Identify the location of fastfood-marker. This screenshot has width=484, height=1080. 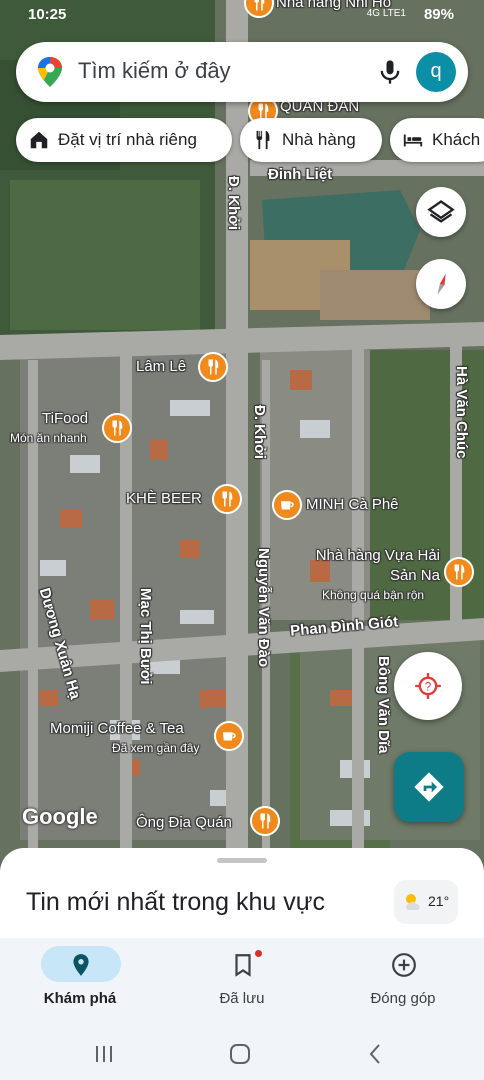
(117, 428).